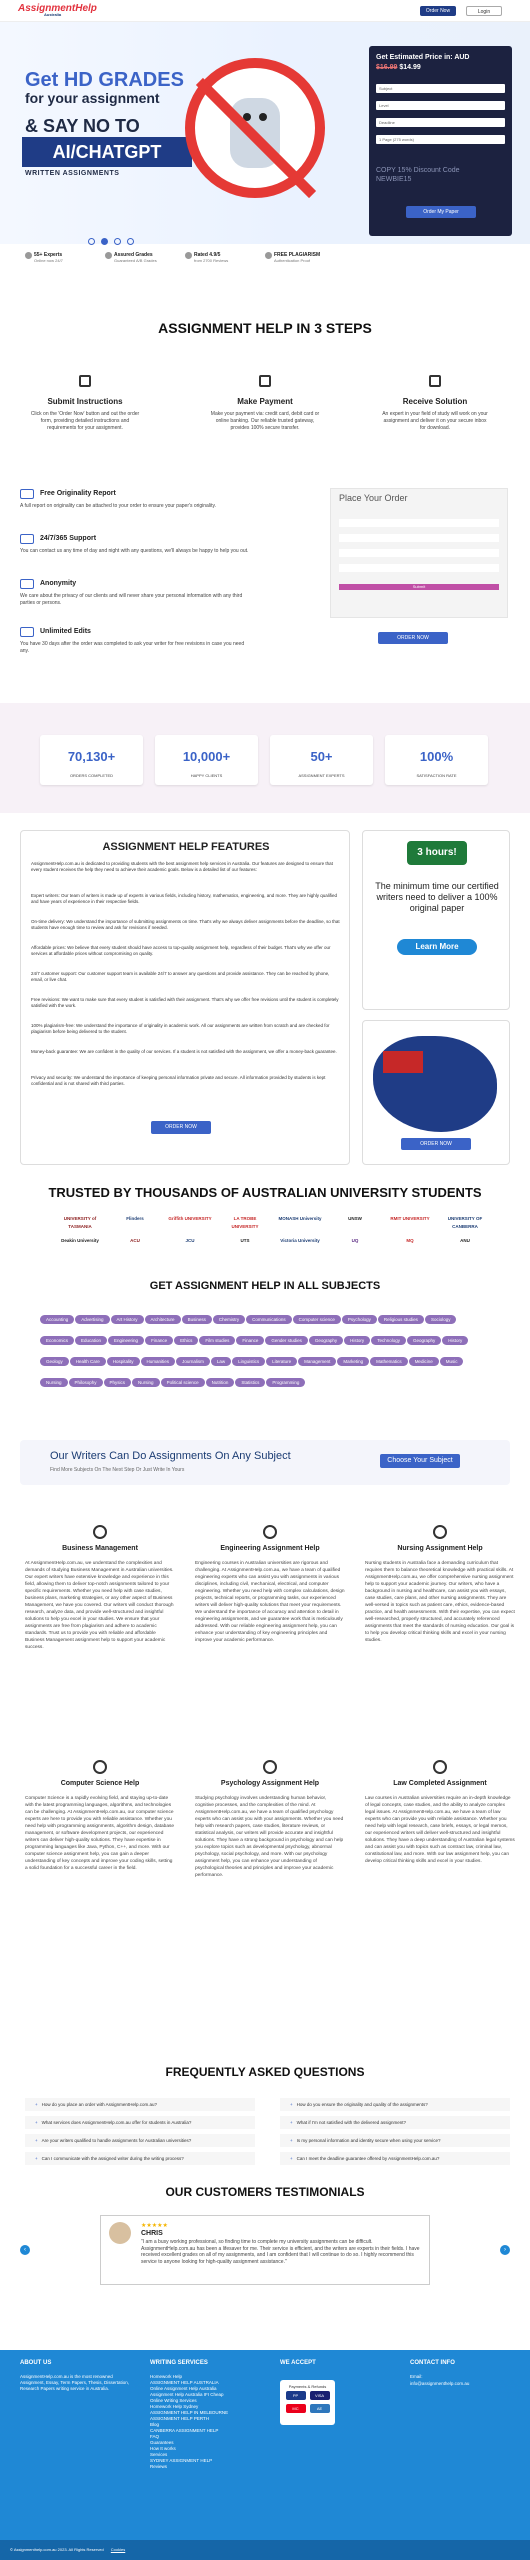 This screenshot has height=2560, width=530. Describe the element at coordinates (353, 1361) in the screenshot. I see `subject-chip: Marketing` at that location.